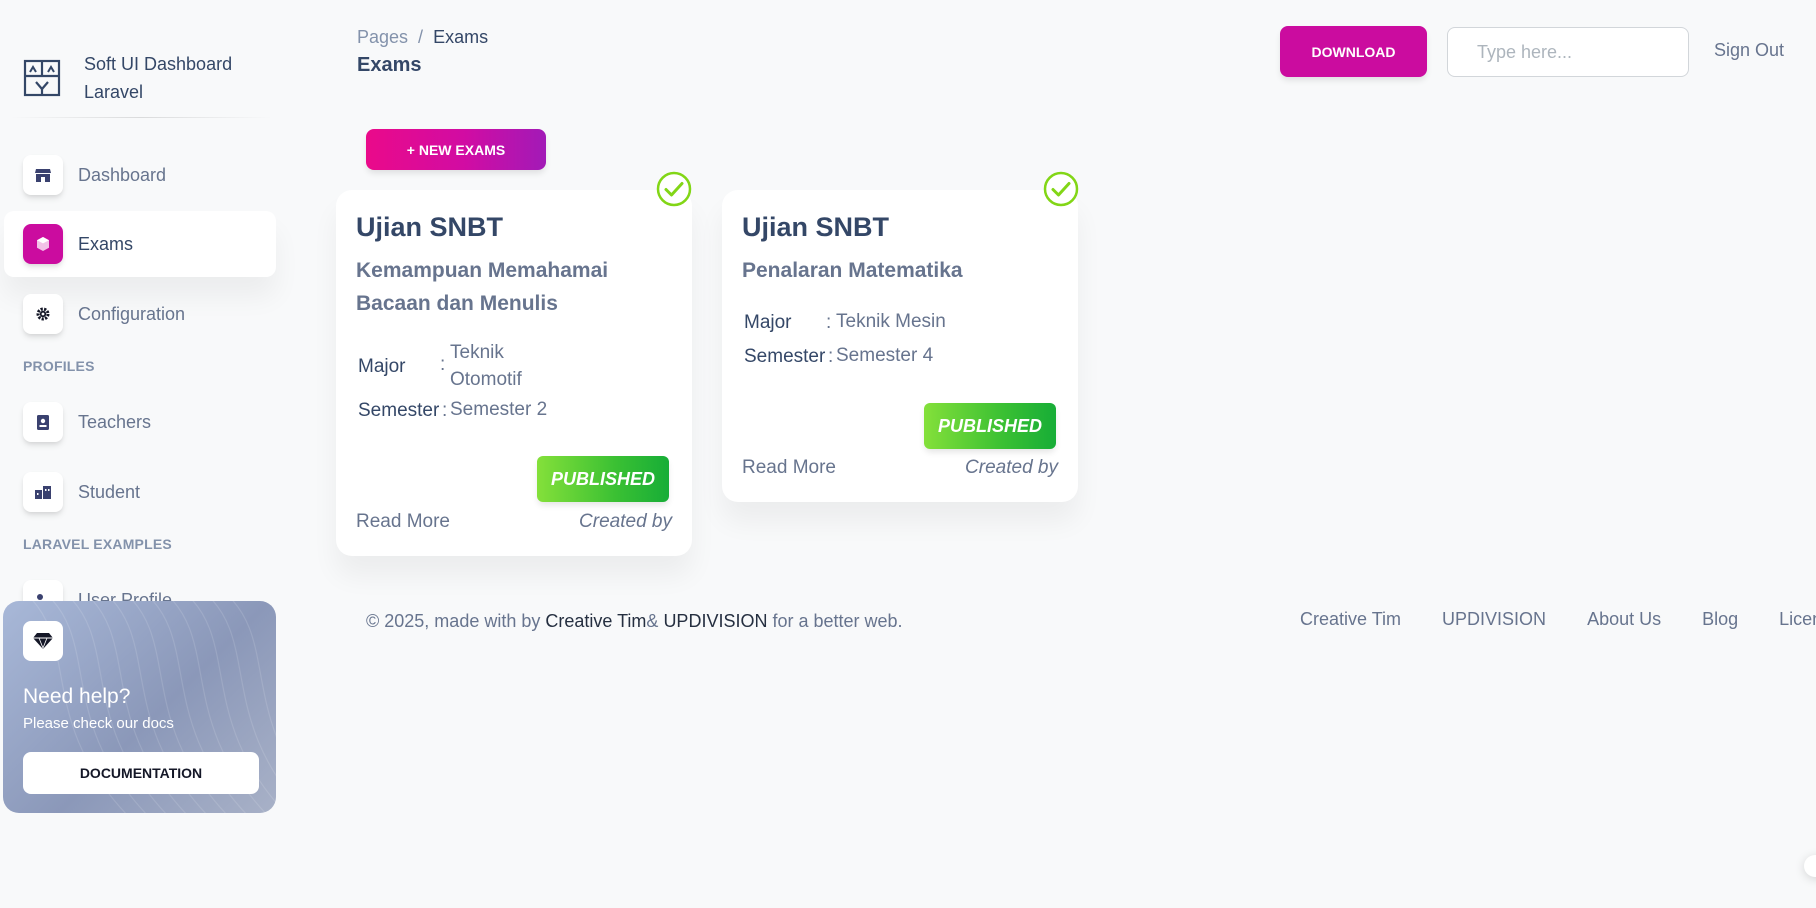 Image resolution: width=1816 pixels, height=908 pixels. I want to click on major-value: Teknik Mesin, so click(891, 321).